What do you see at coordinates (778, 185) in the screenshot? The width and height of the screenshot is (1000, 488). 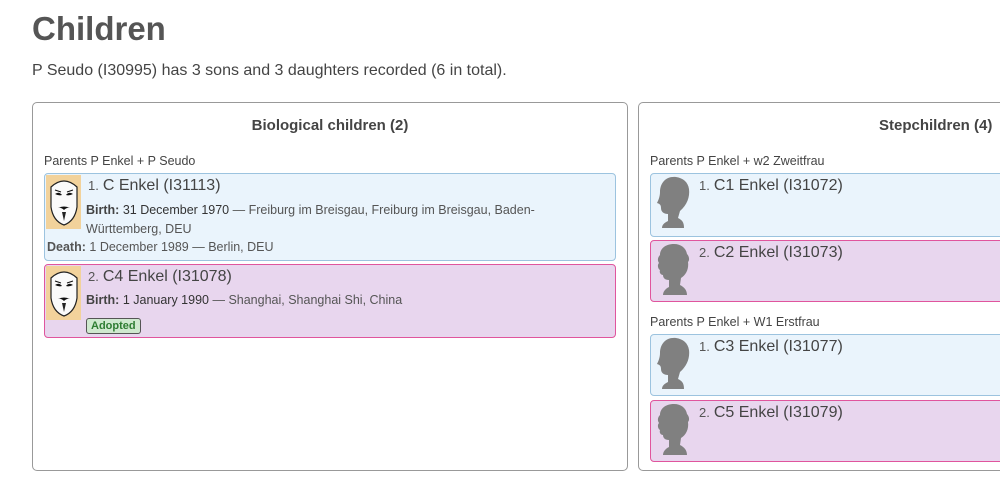 I see `child-name-link: C1 Enkel (I31072)` at bounding box center [778, 185].